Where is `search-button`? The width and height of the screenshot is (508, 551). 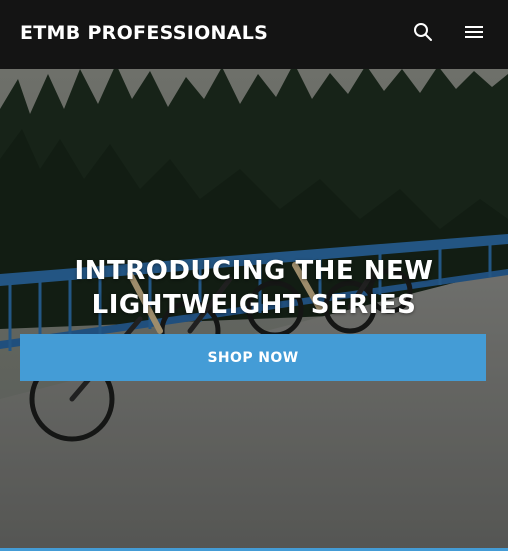 search-button is located at coordinates (423, 32).